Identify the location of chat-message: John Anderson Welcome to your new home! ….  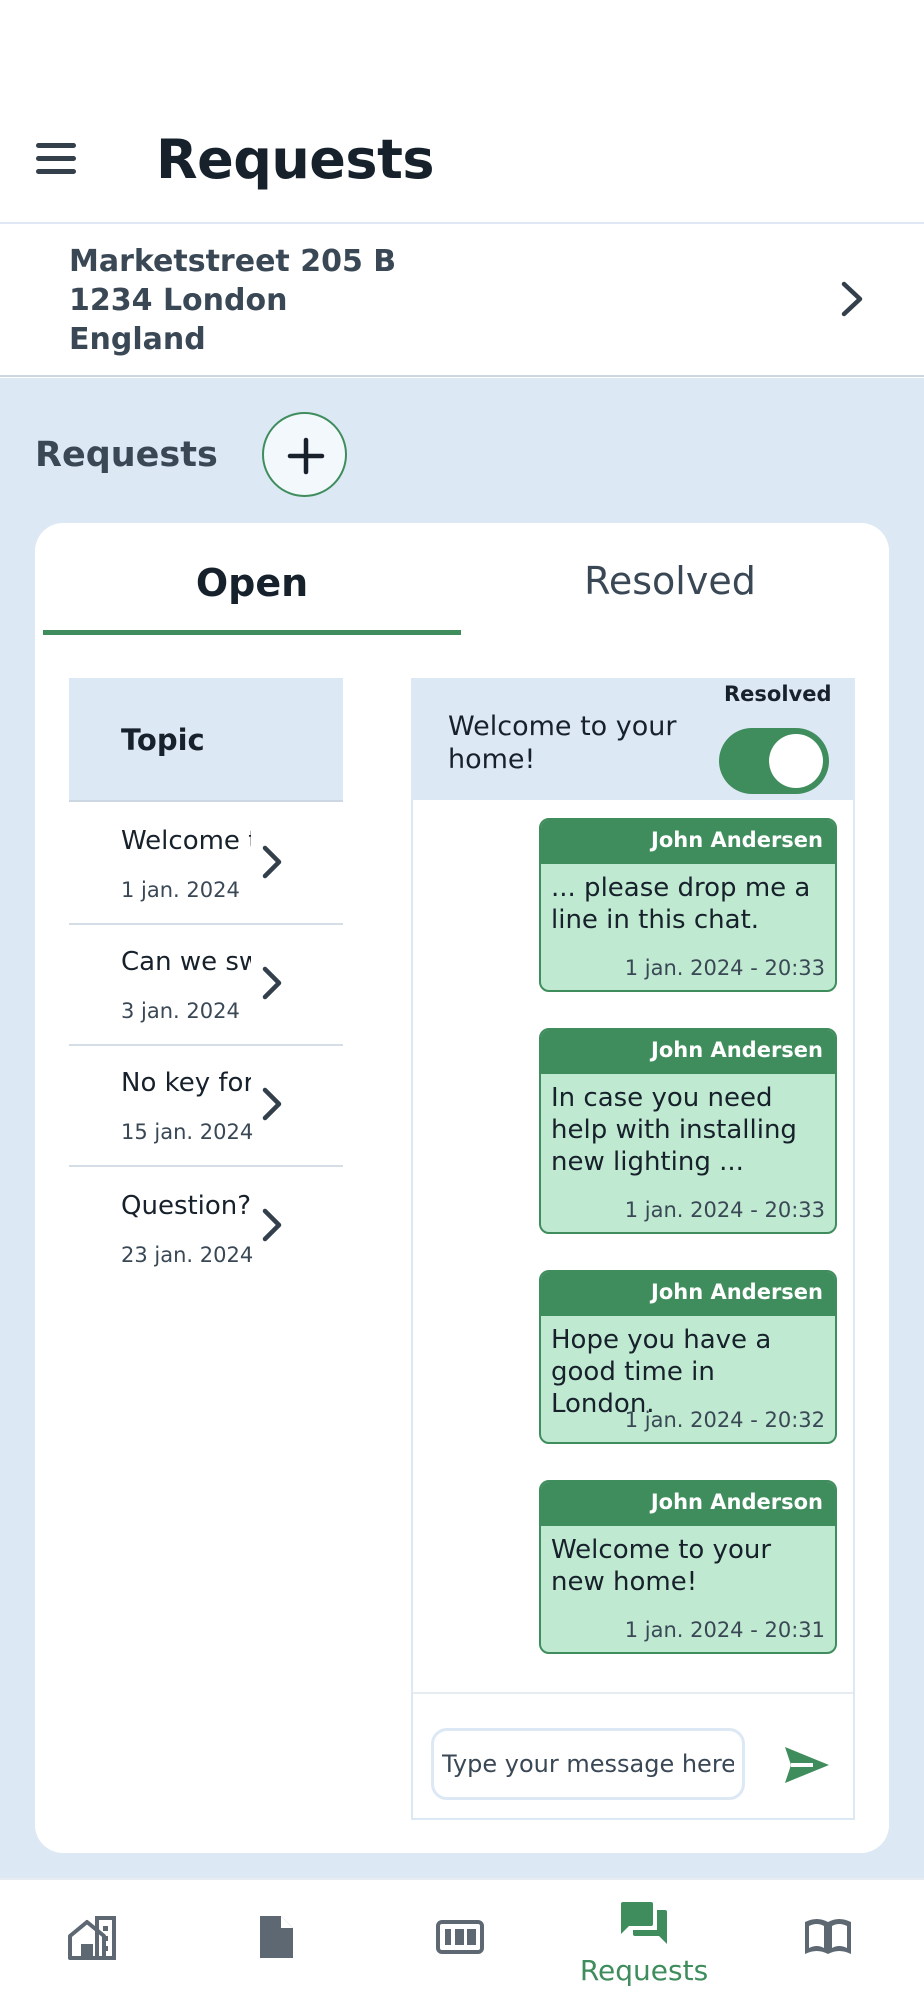
(688, 1567).